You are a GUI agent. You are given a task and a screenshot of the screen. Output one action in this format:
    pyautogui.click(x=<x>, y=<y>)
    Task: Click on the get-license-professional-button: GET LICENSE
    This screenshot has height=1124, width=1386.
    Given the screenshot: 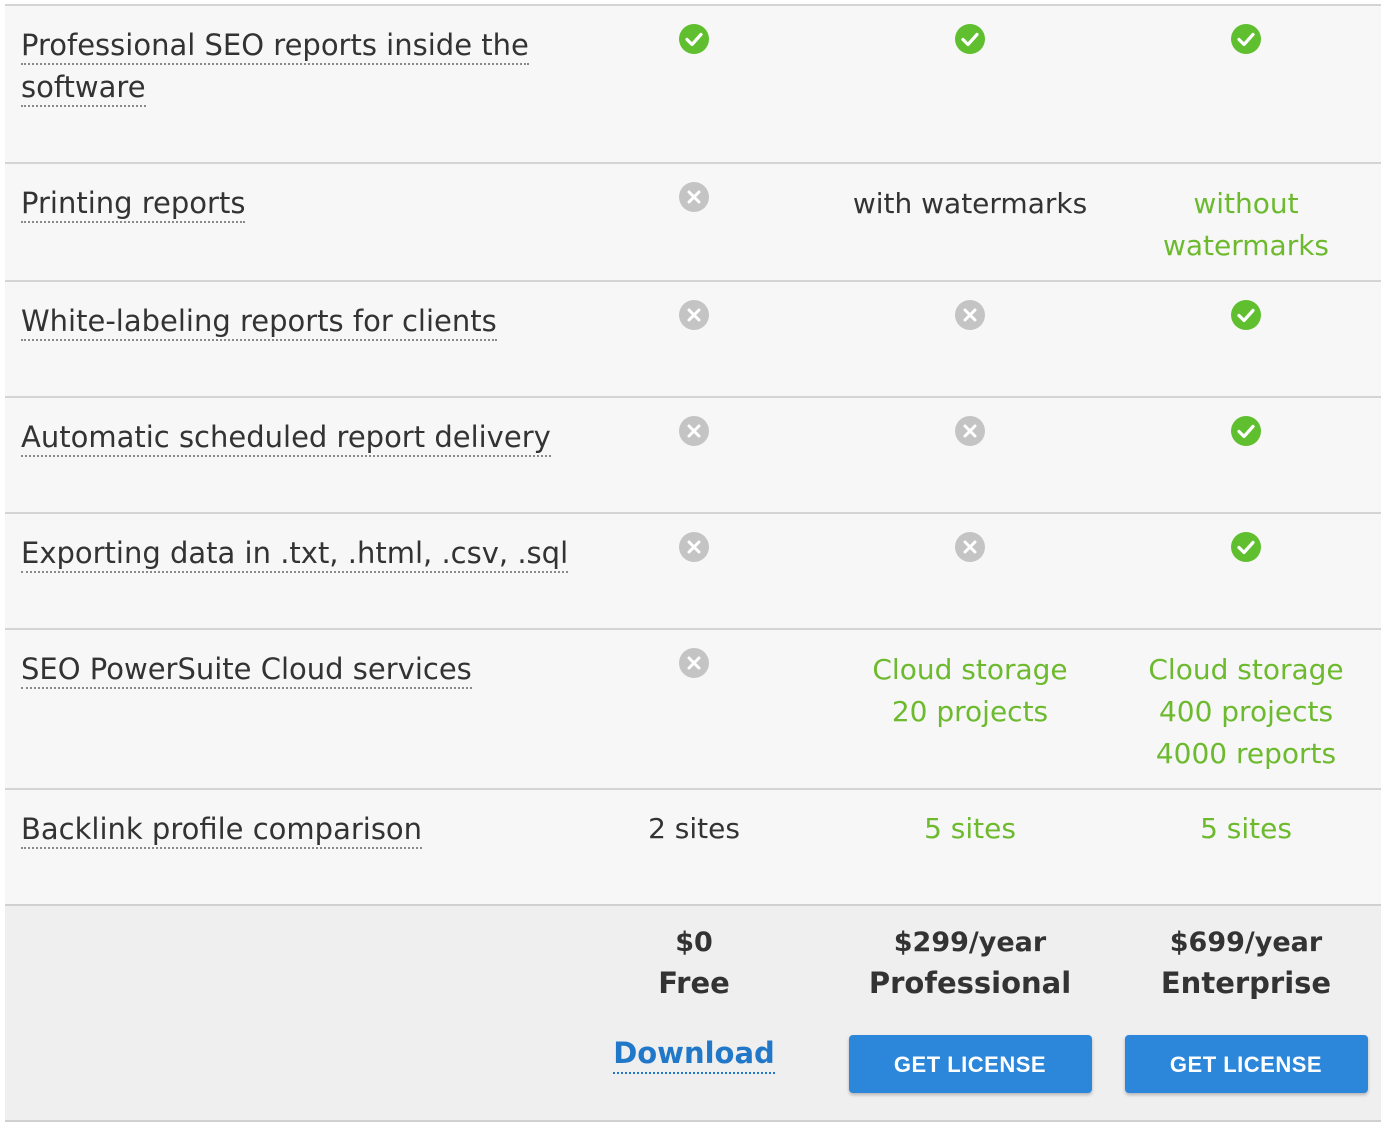 What is the action you would take?
    pyautogui.click(x=970, y=1064)
    